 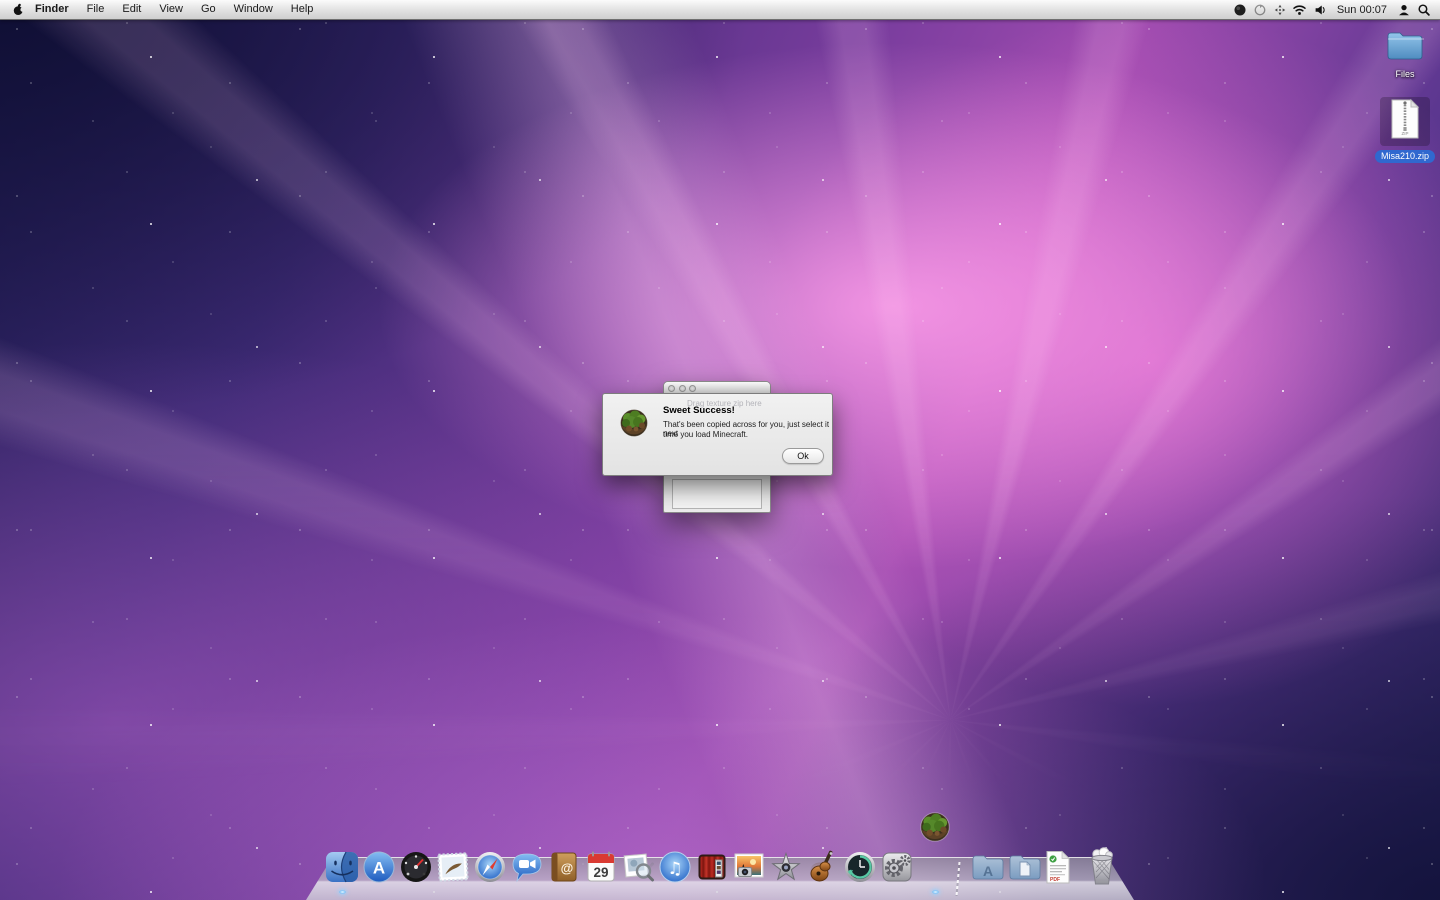 I want to click on dock-icon-iphoto, so click(x=749, y=867).